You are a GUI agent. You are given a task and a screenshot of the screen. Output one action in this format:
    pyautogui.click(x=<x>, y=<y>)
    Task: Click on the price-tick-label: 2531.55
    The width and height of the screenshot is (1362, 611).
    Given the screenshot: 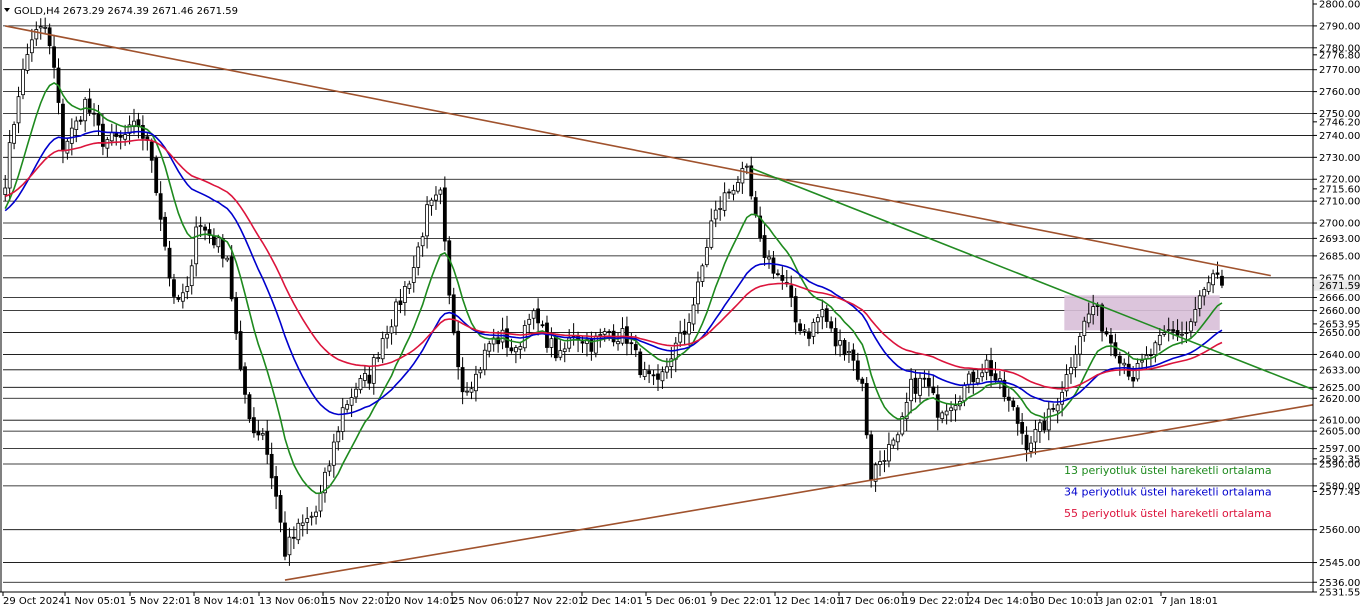 What is the action you would take?
    pyautogui.click(x=1339, y=593)
    